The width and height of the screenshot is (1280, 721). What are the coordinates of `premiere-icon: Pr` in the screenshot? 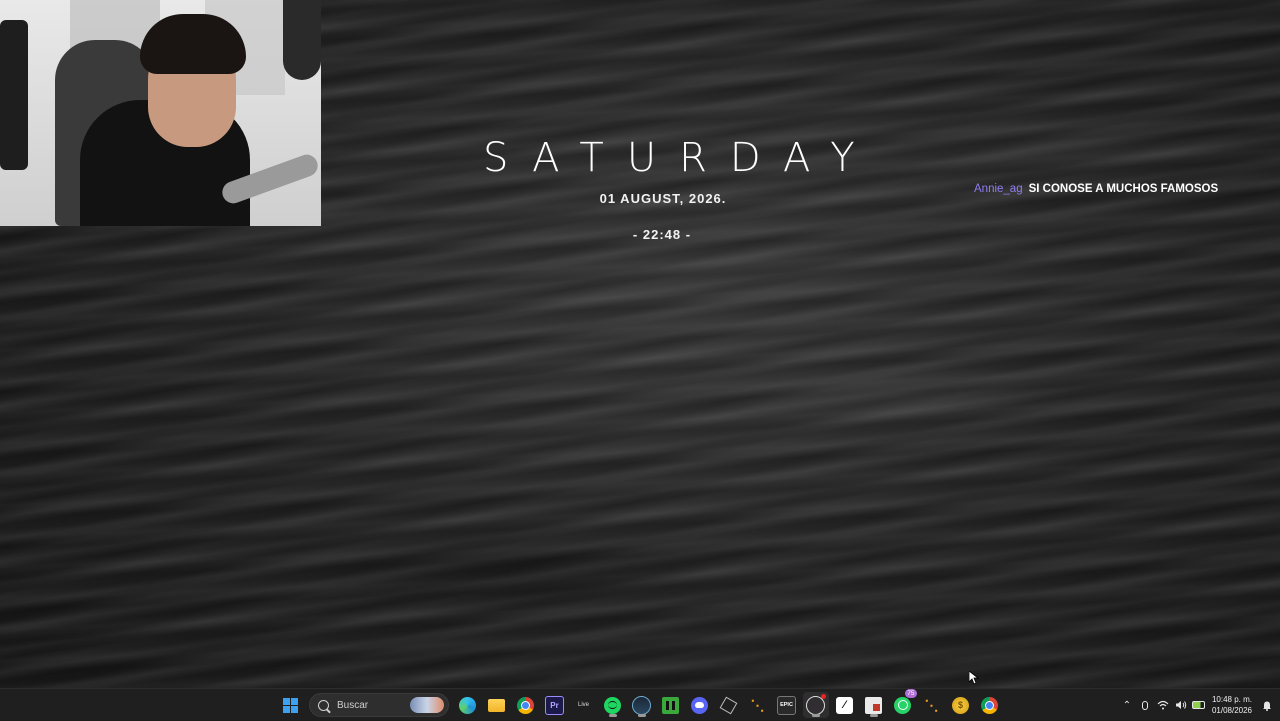 It's located at (554, 705).